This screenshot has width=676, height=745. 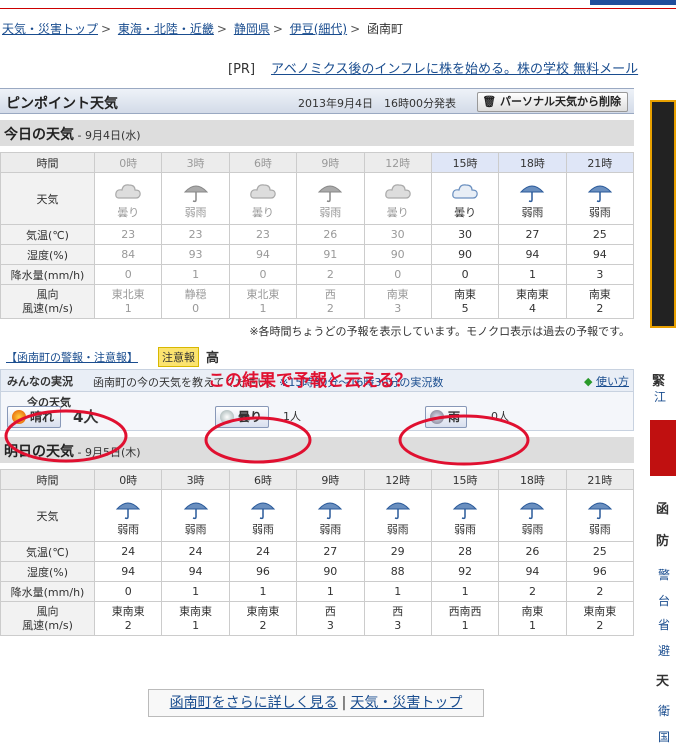 I want to click on sidebar-item: 防, so click(x=662, y=539).